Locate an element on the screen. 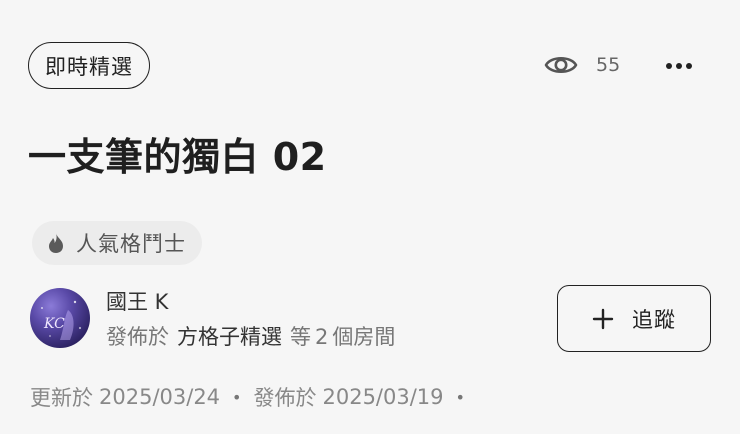 This screenshot has width=740, height=434. updated-label: 更新於 is located at coordinates (61, 398).